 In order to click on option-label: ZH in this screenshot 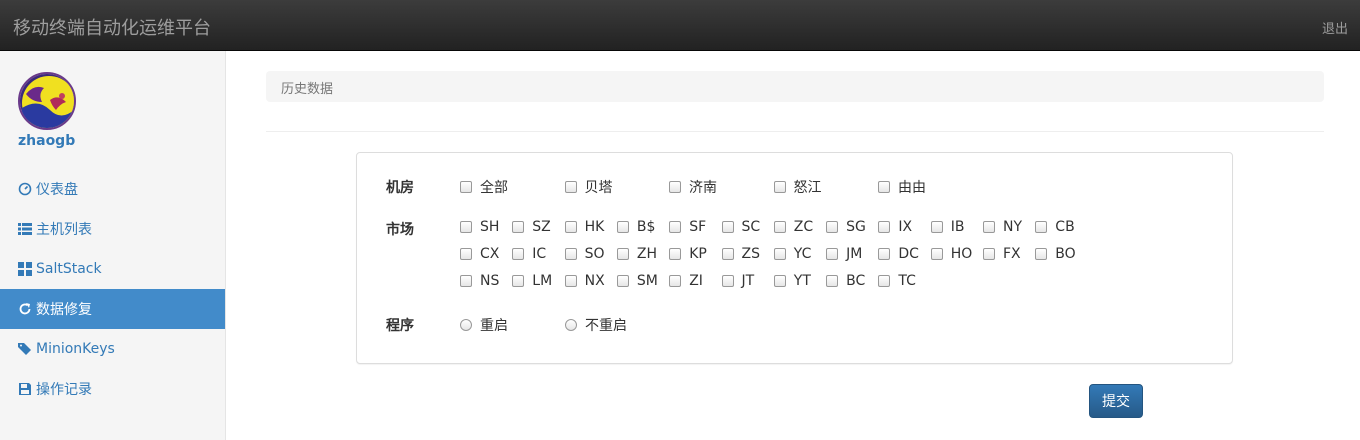, I will do `click(647, 254)`.